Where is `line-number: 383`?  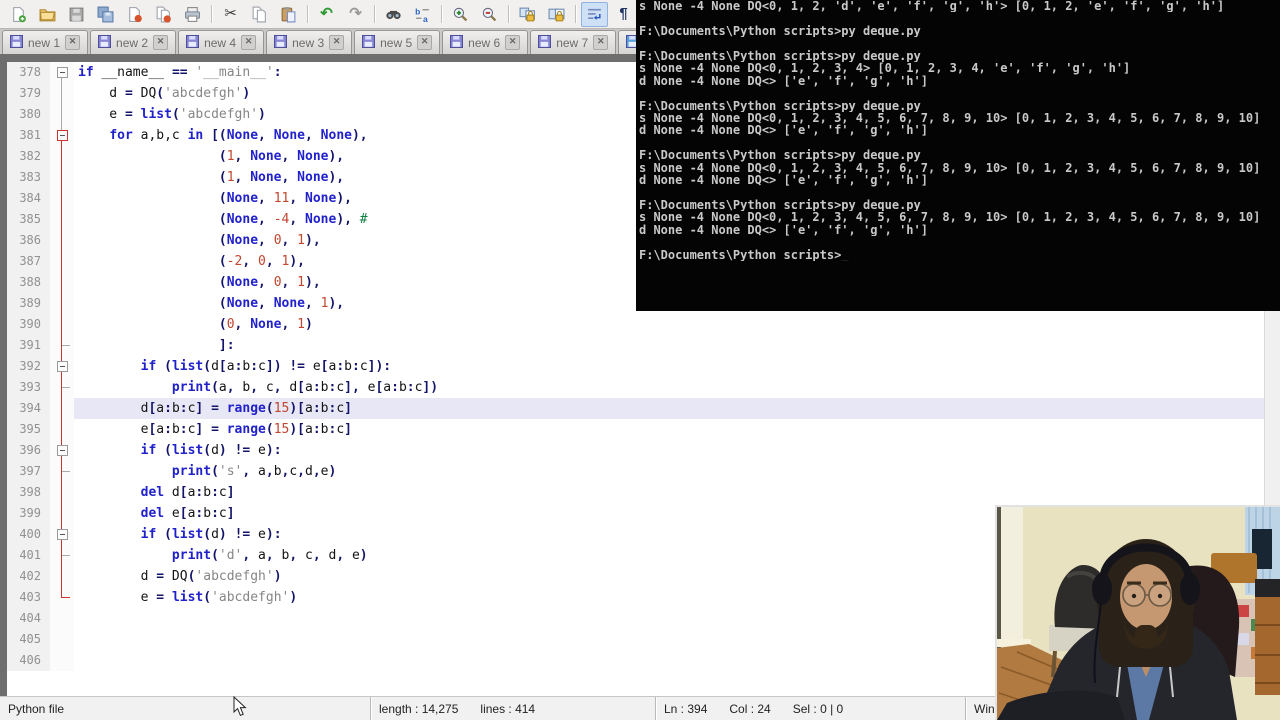 line-number: 383 is located at coordinates (28, 177).